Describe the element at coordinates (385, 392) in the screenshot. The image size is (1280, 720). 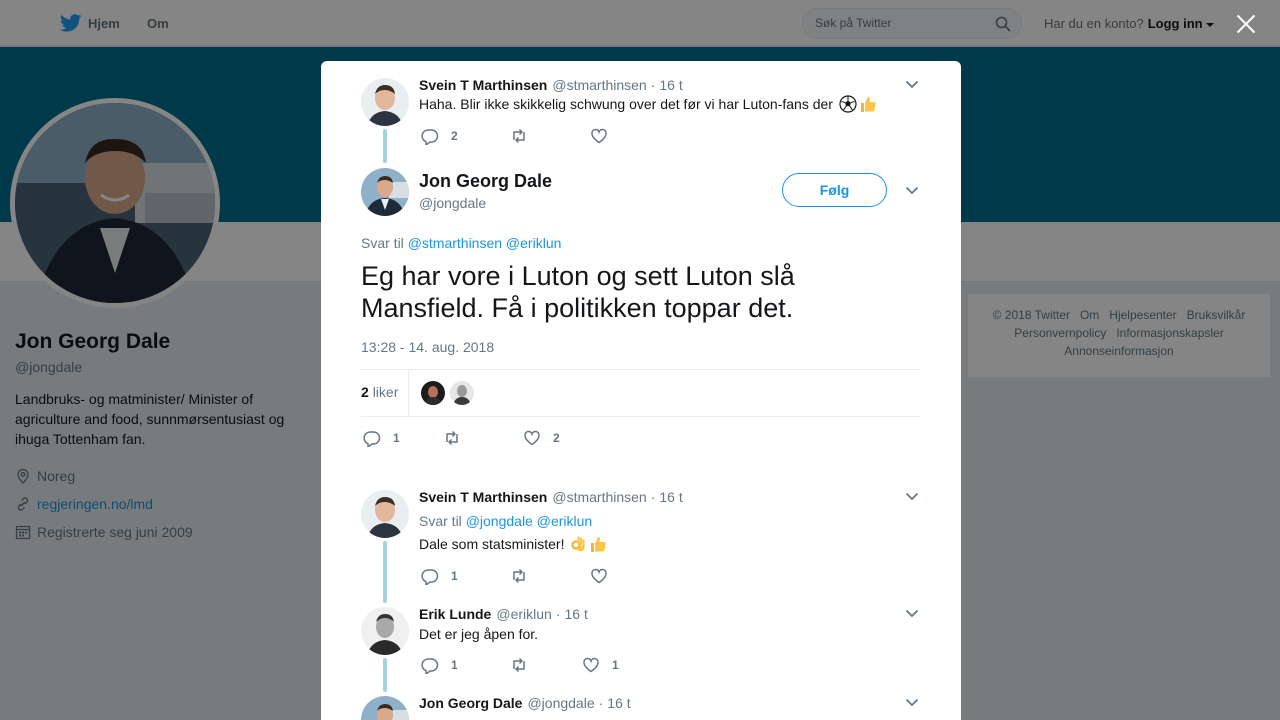
I see `likes-stat-label: liker` at that location.